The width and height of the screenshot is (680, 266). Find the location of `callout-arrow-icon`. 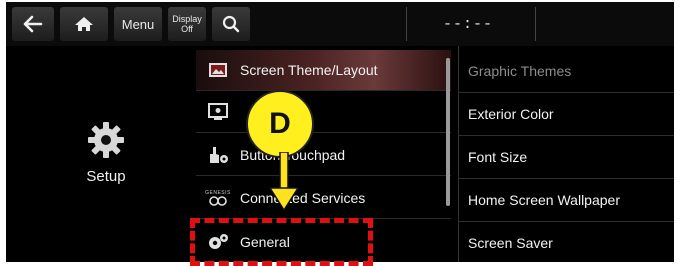

callout-arrow-icon is located at coordinates (284, 182).